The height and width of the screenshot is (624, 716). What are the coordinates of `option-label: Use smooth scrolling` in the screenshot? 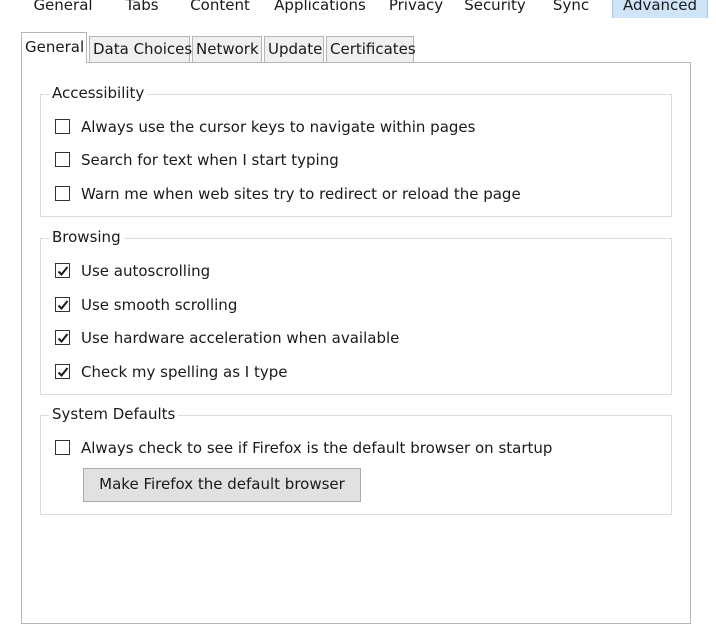 It's located at (159, 305).